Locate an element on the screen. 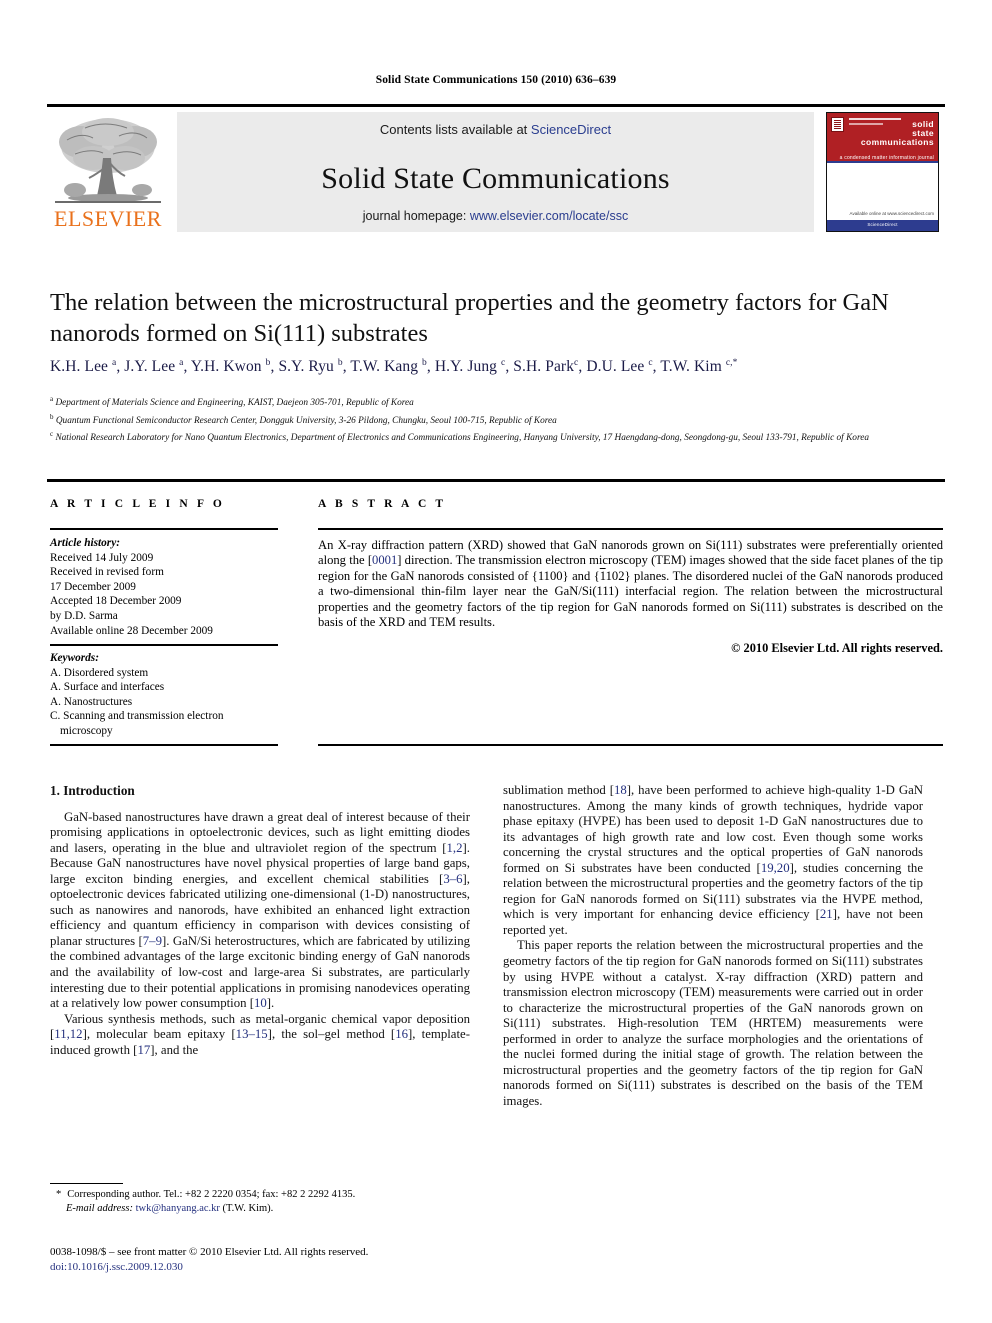 Image resolution: width=992 pixels, height=1323 pixels. email-address-link: twk@hanyang.ac.kr is located at coordinates (178, 1208).